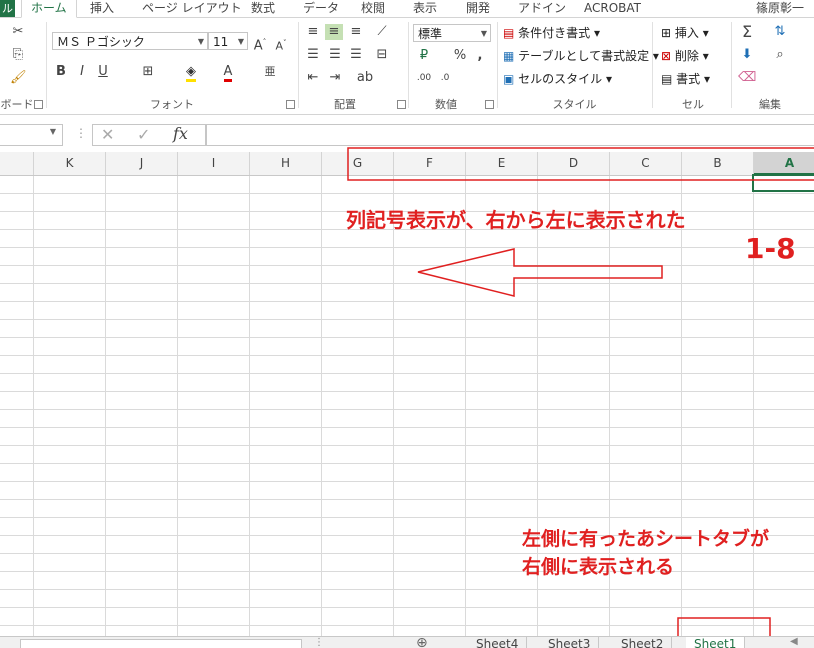 Image resolution: width=814 pixels, height=648 pixels. Describe the element at coordinates (643, 642) in the screenshot. I see `sheet-tab-sheet2: Sheet2` at that location.